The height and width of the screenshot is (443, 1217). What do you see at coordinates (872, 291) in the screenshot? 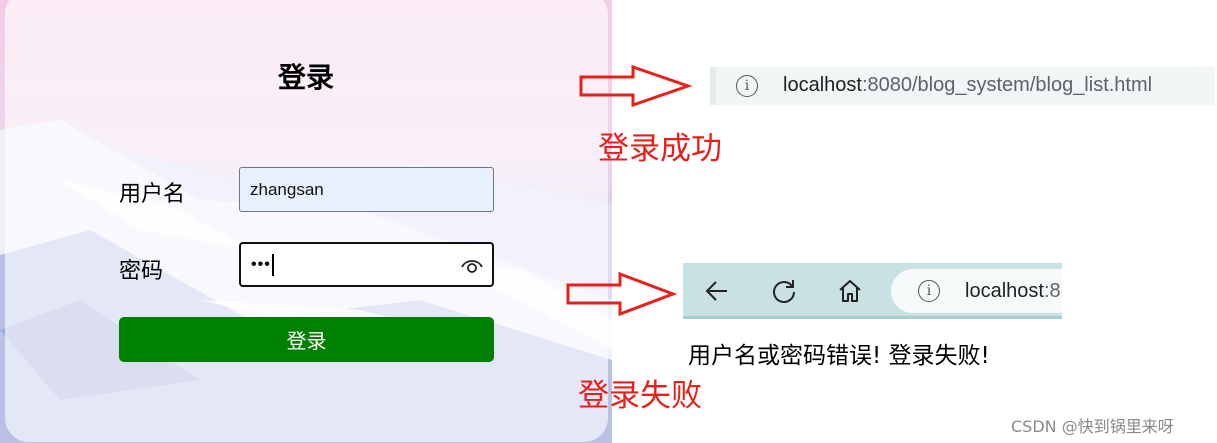
I see `browser-toolbar: i localhost:8` at bounding box center [872, 291].